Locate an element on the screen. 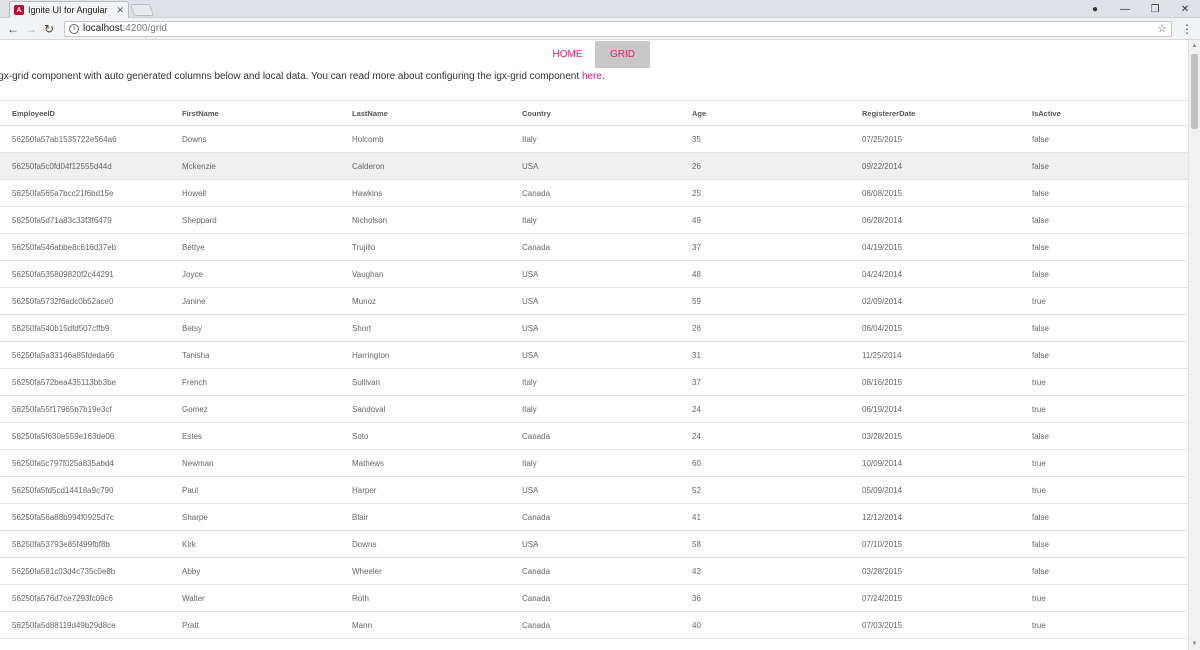  profile-icon: ● is located at coordinates (1095, 9).